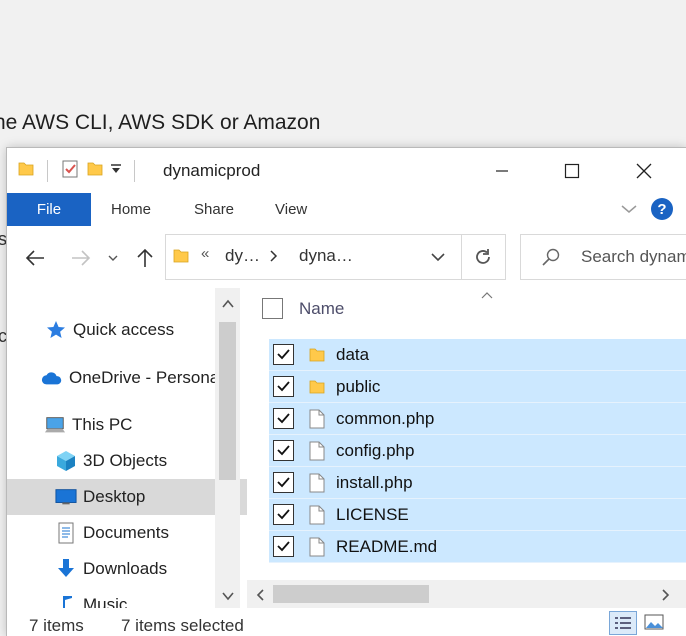 This screenshot has width=686, height=636. Describe the element at coordinates (477, 451) in the screenshot. I see `file-row-config-php: config.php` at that location.